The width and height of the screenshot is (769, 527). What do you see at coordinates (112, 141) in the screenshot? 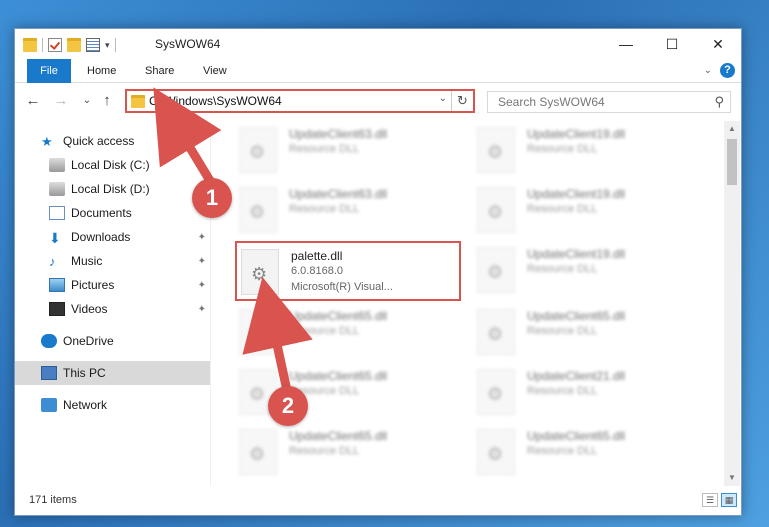
I see `sidebar-item-quick-access: ★ Quick access` at bounding box center [112, 141].